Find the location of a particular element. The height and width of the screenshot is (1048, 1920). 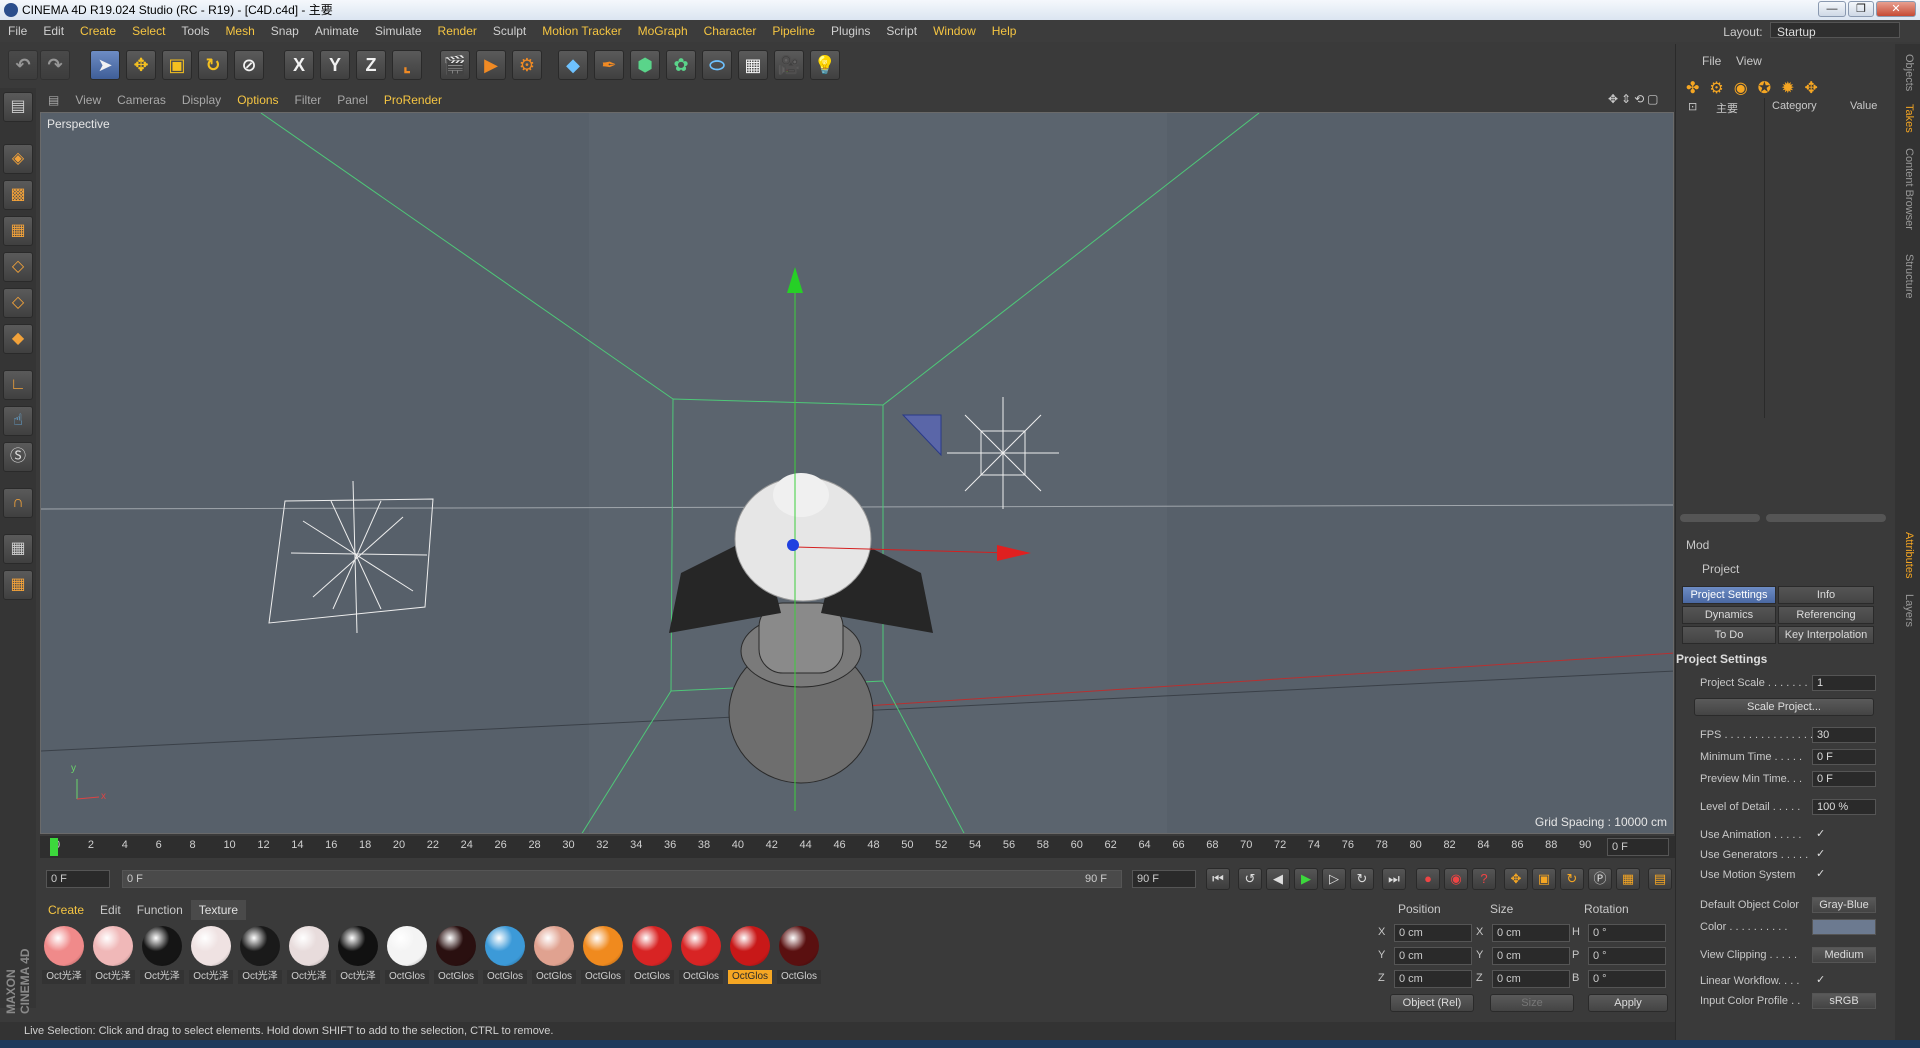

scale-tool-button: ▣ is located at coordinates (177, 65).